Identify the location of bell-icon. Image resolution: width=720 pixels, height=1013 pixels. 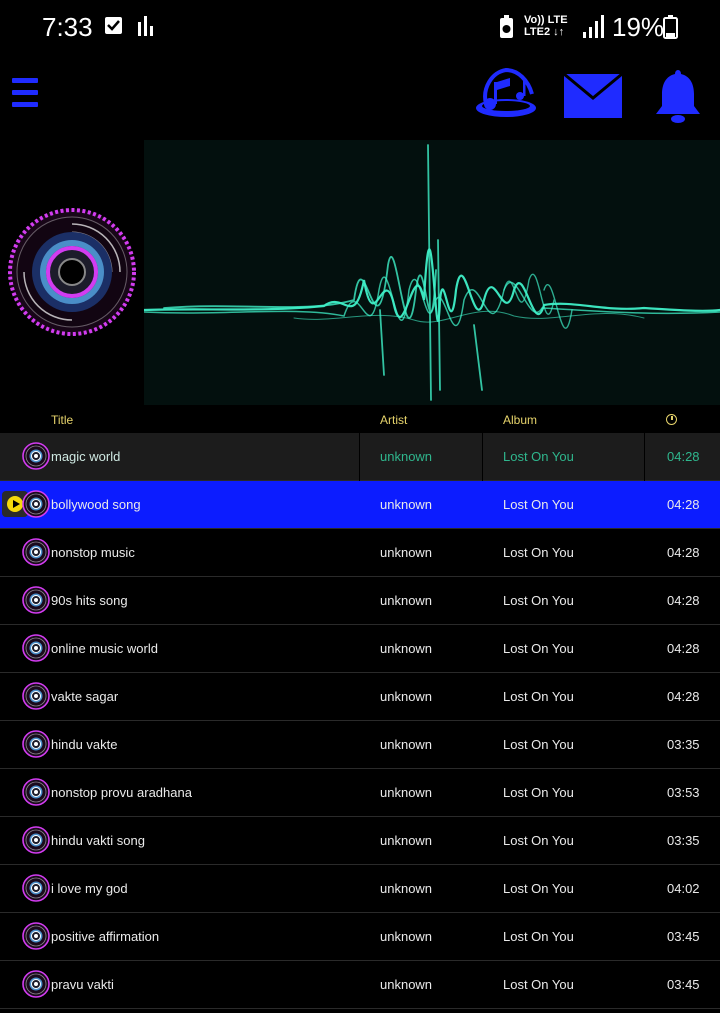
(678, 96).